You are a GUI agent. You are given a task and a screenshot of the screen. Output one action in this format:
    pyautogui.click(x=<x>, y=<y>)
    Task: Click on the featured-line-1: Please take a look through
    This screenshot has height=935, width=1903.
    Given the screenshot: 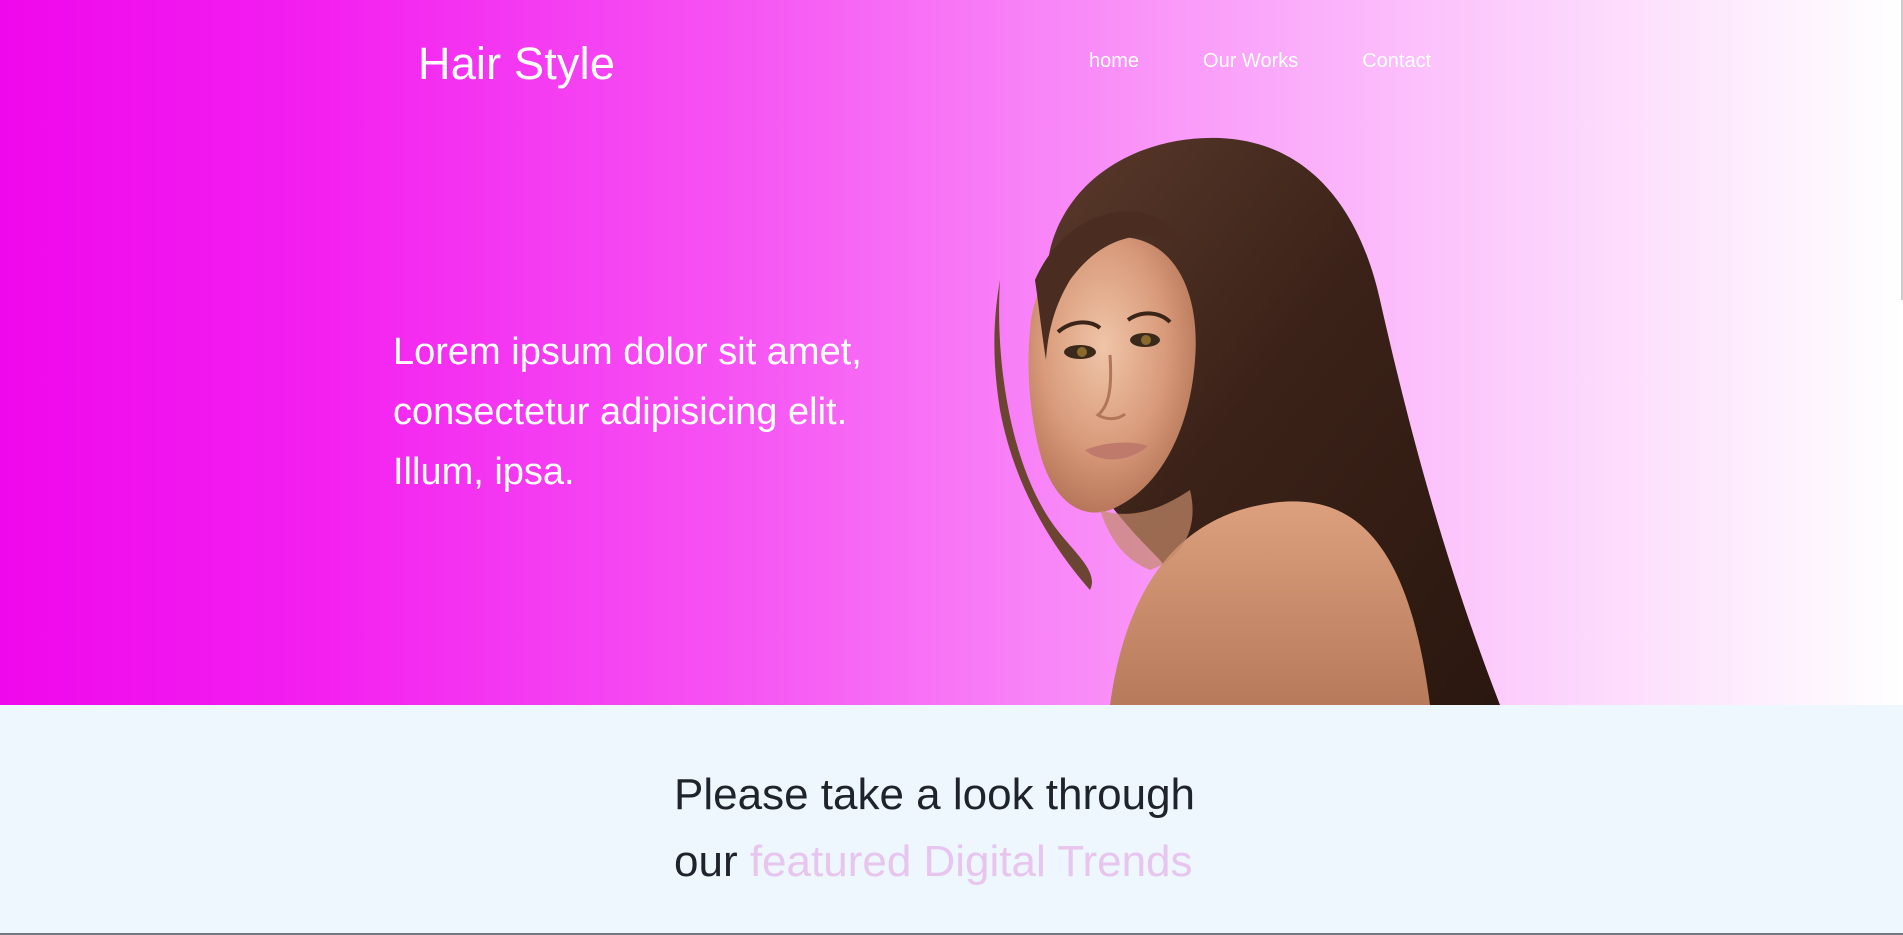 What is the action you would take?
    pyautogui.click(x=935, y=794)
    